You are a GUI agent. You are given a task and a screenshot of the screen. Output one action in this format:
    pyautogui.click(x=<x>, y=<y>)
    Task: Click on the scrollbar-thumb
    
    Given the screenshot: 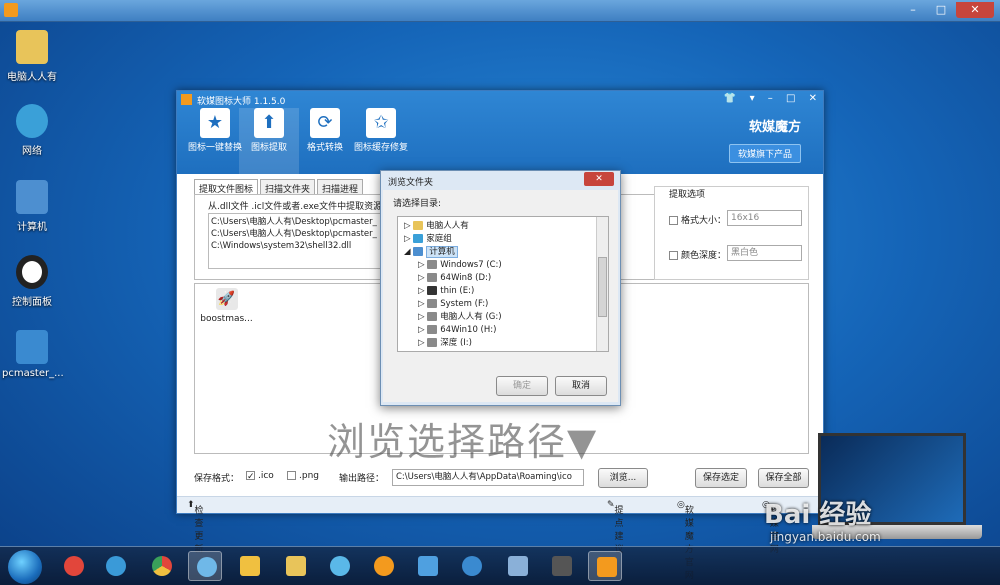 What is the action you would take?
    pyautogui.click(x=602, y=287)
    